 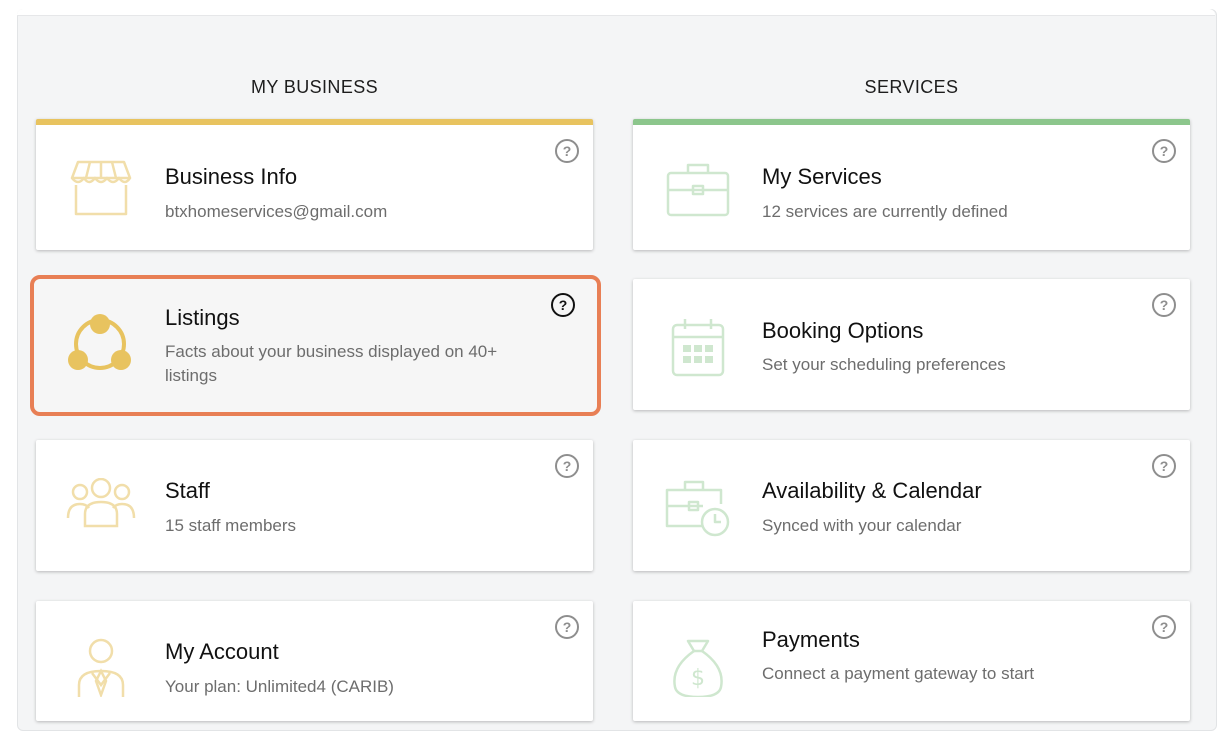 I want to click on card-subtitle: Connect a payment gateway to start, so click(x=898, y=673).